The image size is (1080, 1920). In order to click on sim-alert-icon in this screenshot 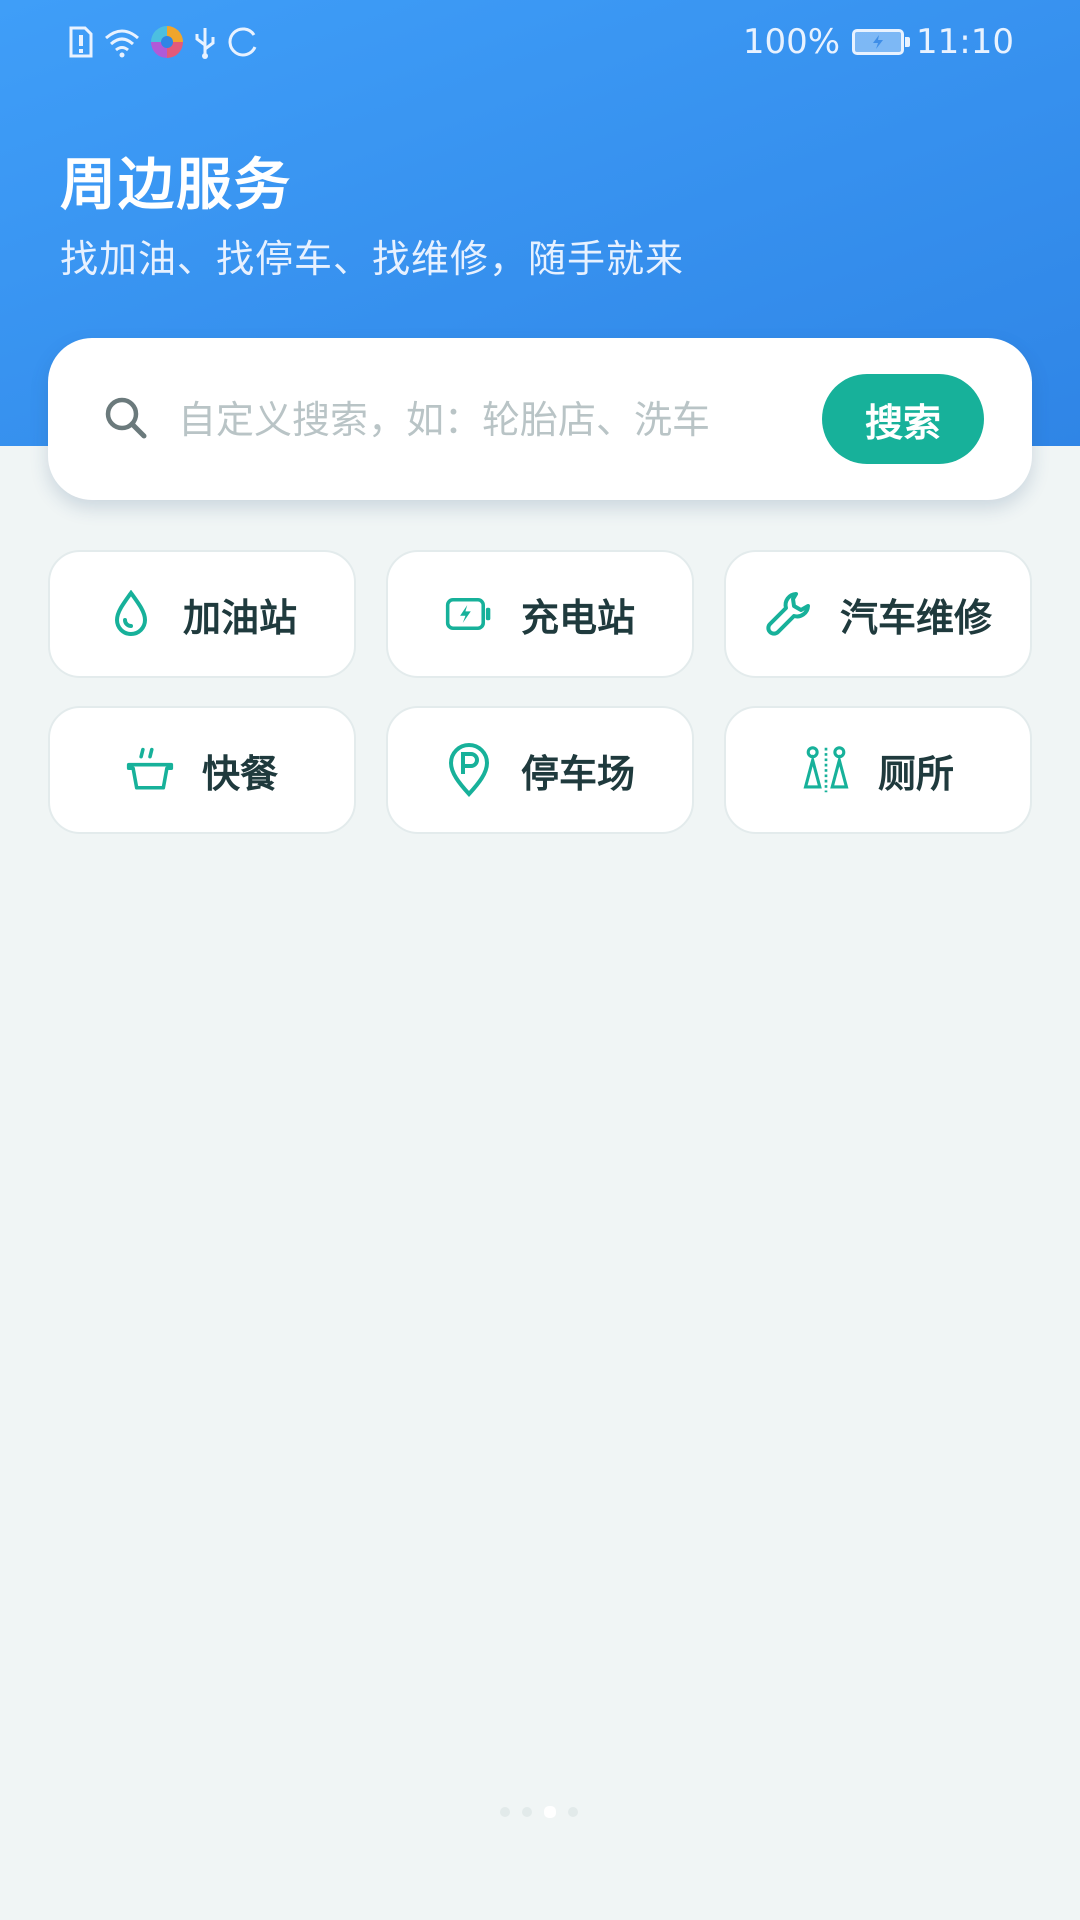, I will do `click(81, 42)`.